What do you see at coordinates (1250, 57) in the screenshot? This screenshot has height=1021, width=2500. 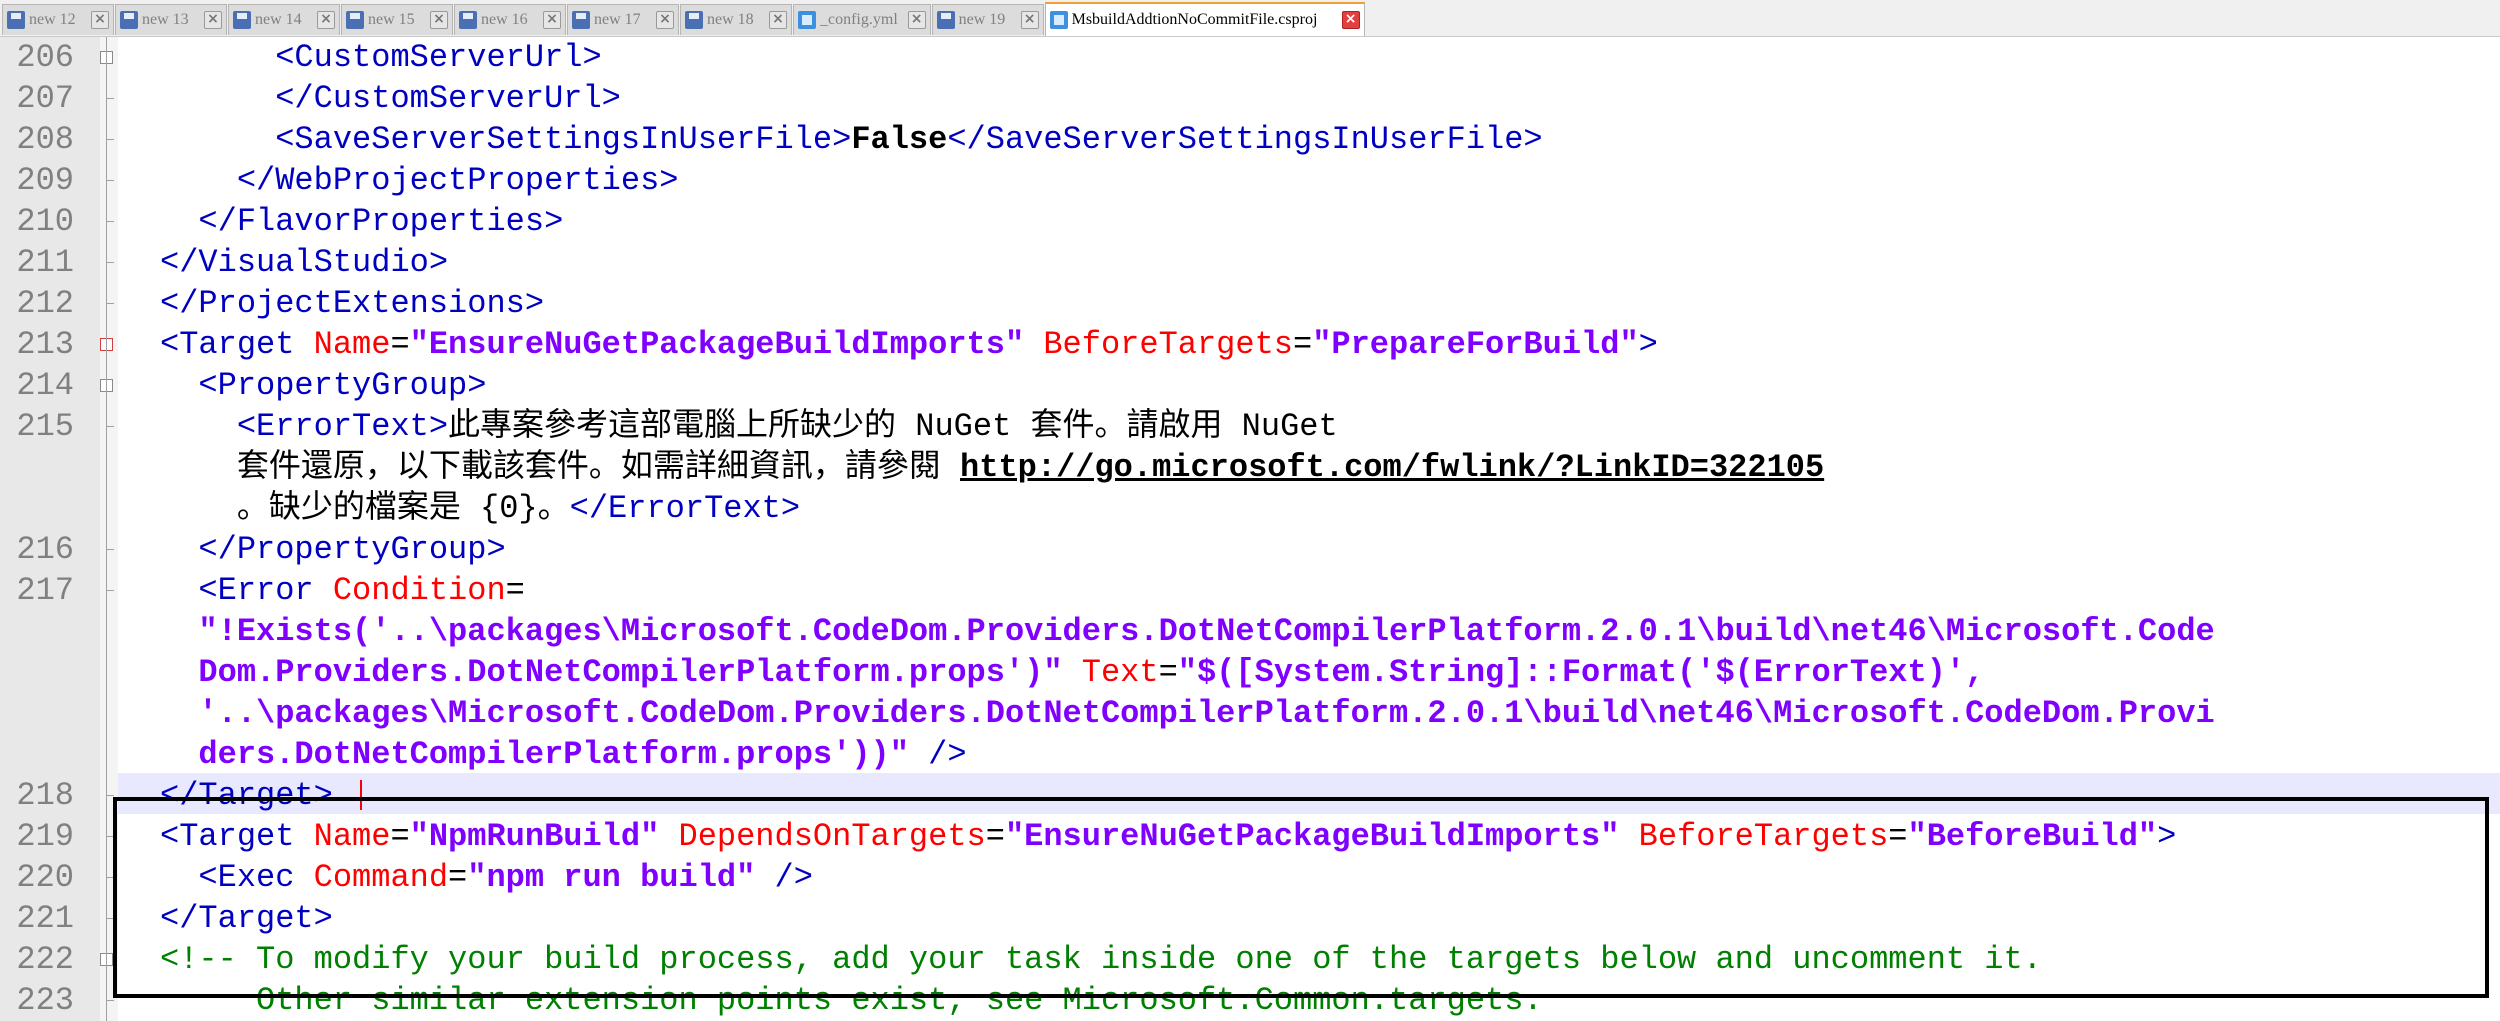 I see `code-line: 206 <CustomServerUrl>` at bounding box center [1250, 57].